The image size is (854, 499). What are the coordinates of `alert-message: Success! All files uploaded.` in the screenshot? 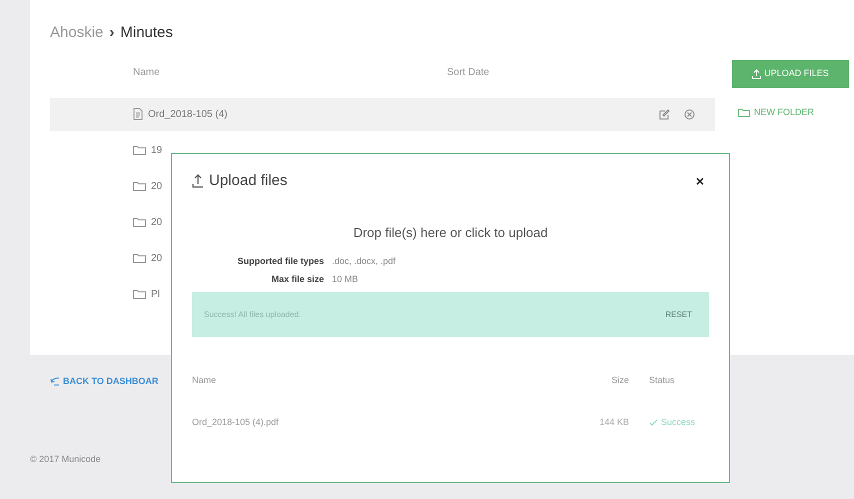 It's located at (252, 314).